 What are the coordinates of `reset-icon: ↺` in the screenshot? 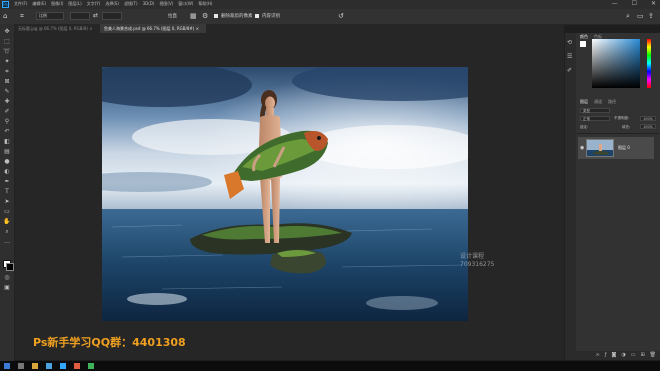 It's located at (341, 16).